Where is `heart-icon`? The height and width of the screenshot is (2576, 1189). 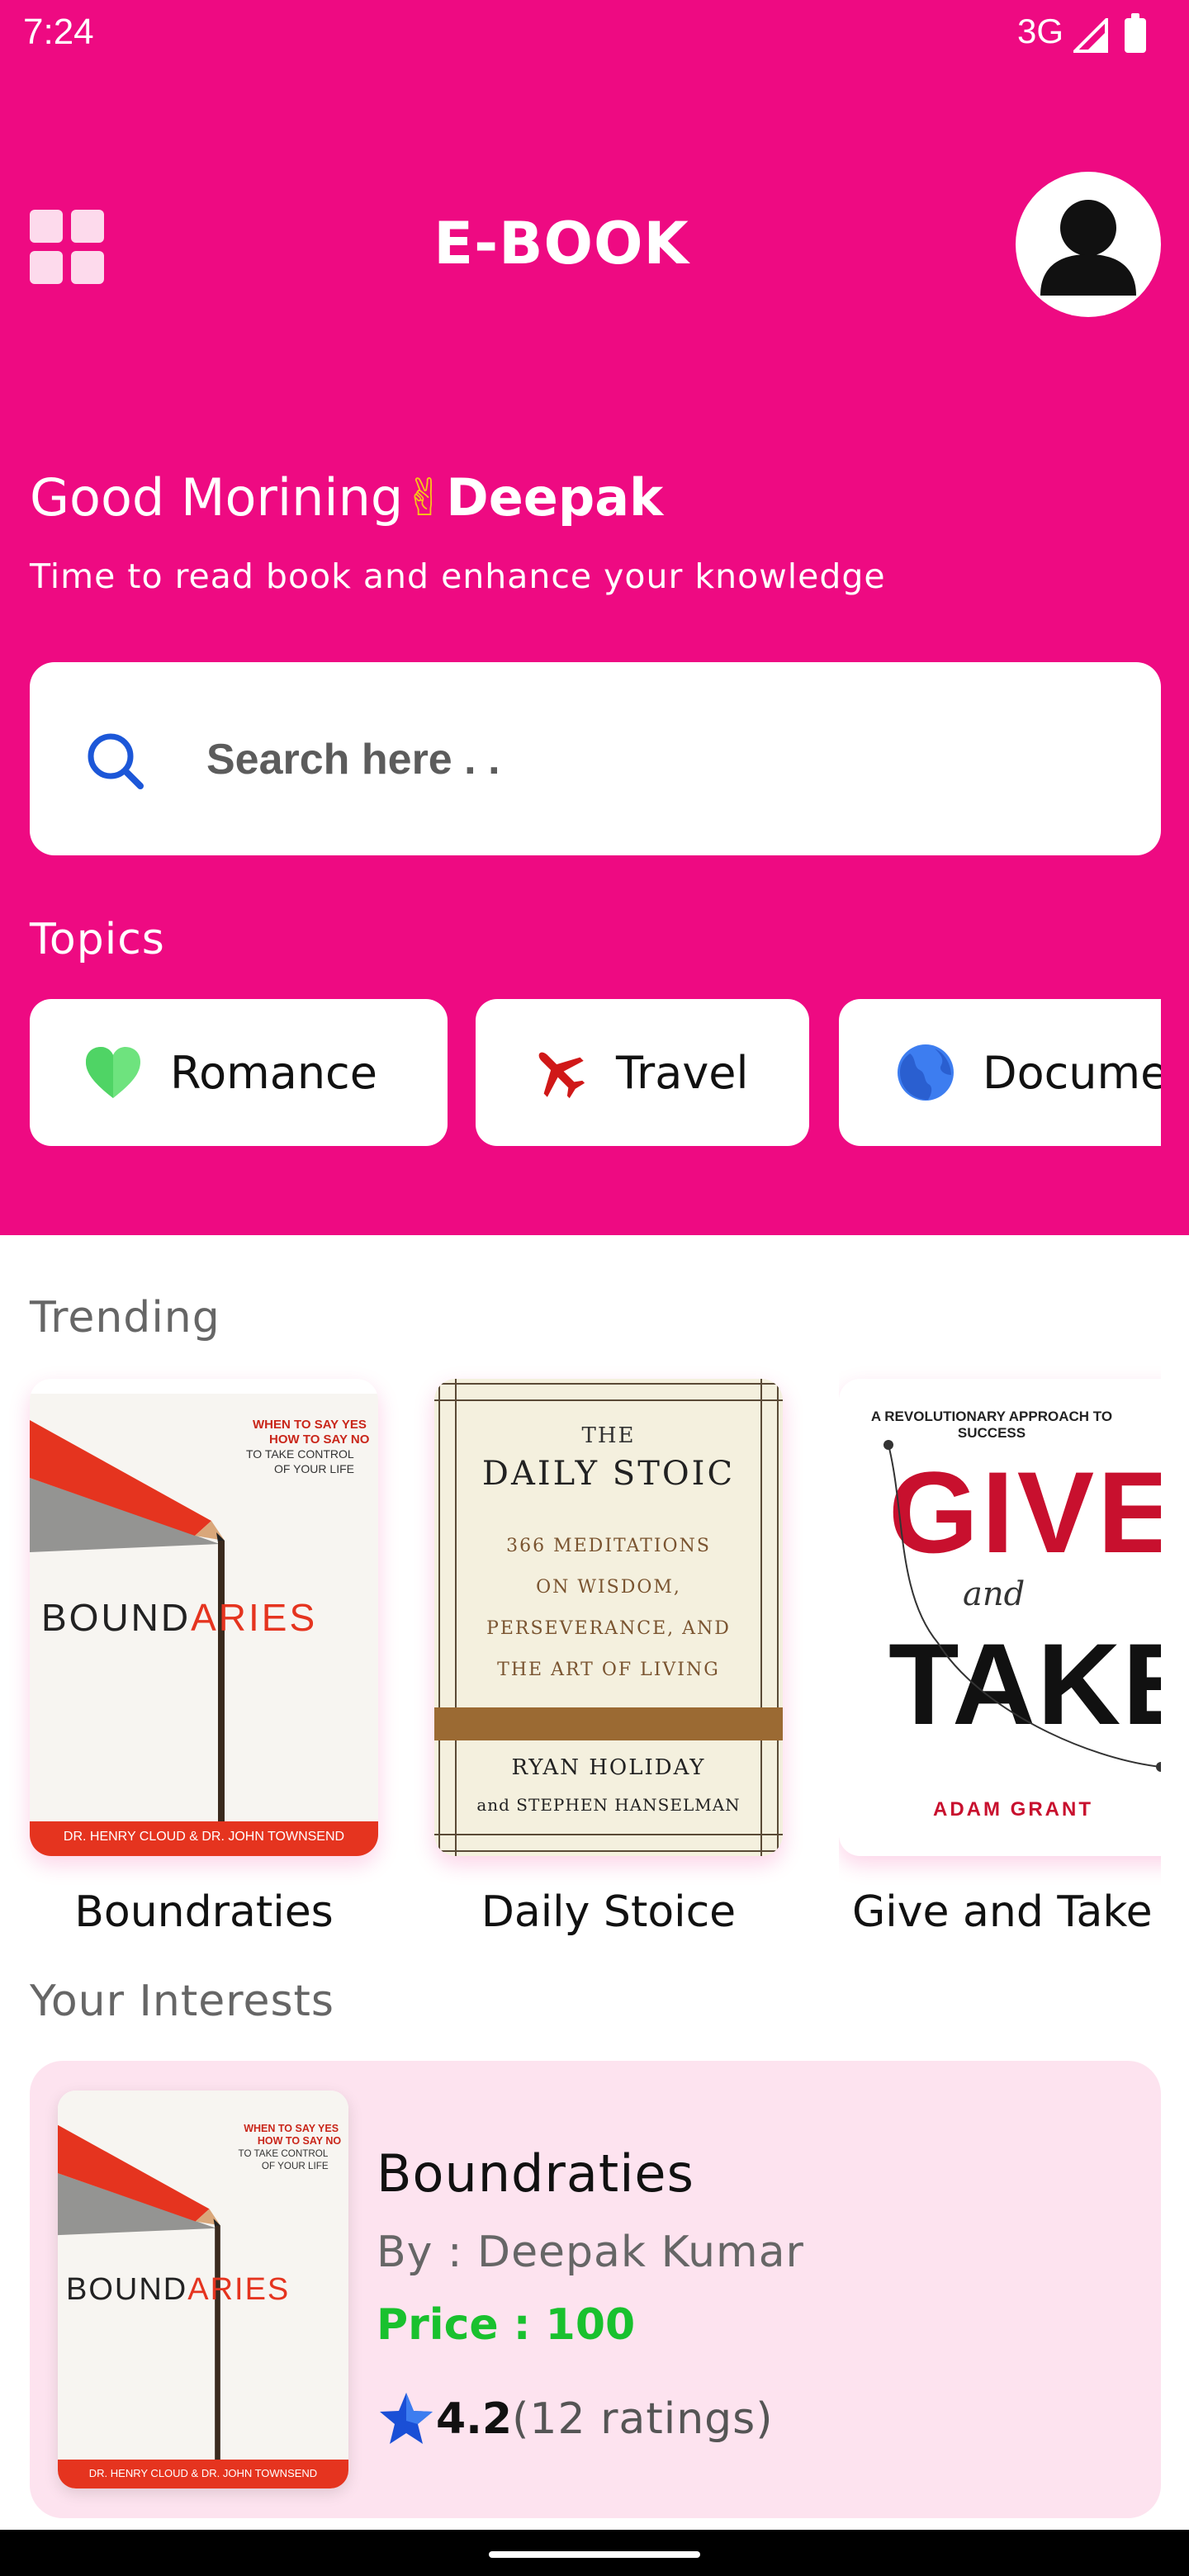 heart-icon is located at coordinates (113, 1072).